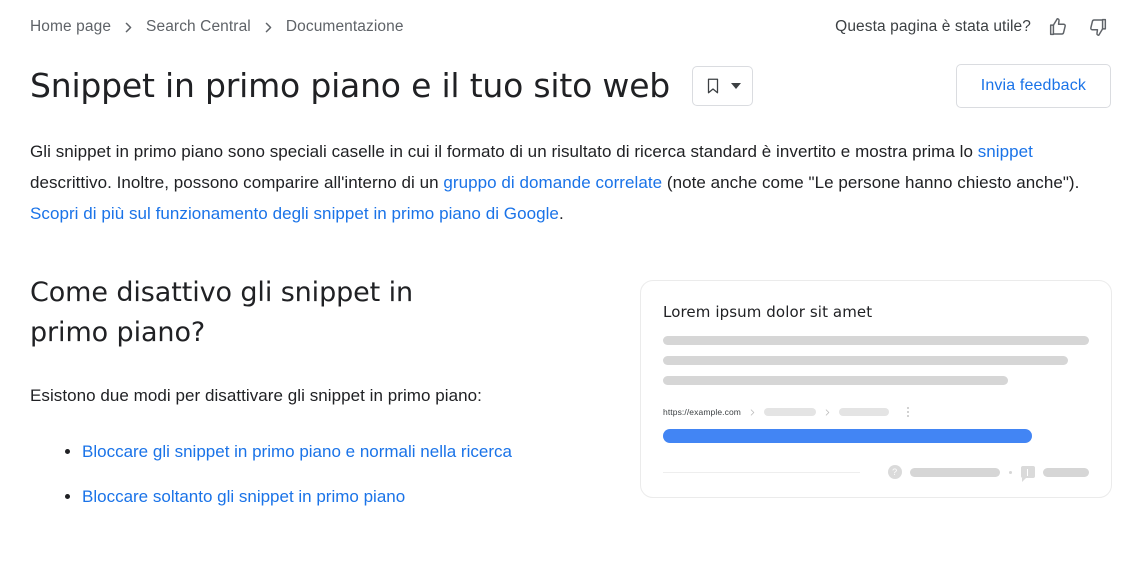  I want to click on send-feedback-button: Invia feedback, so click(1033, 86).